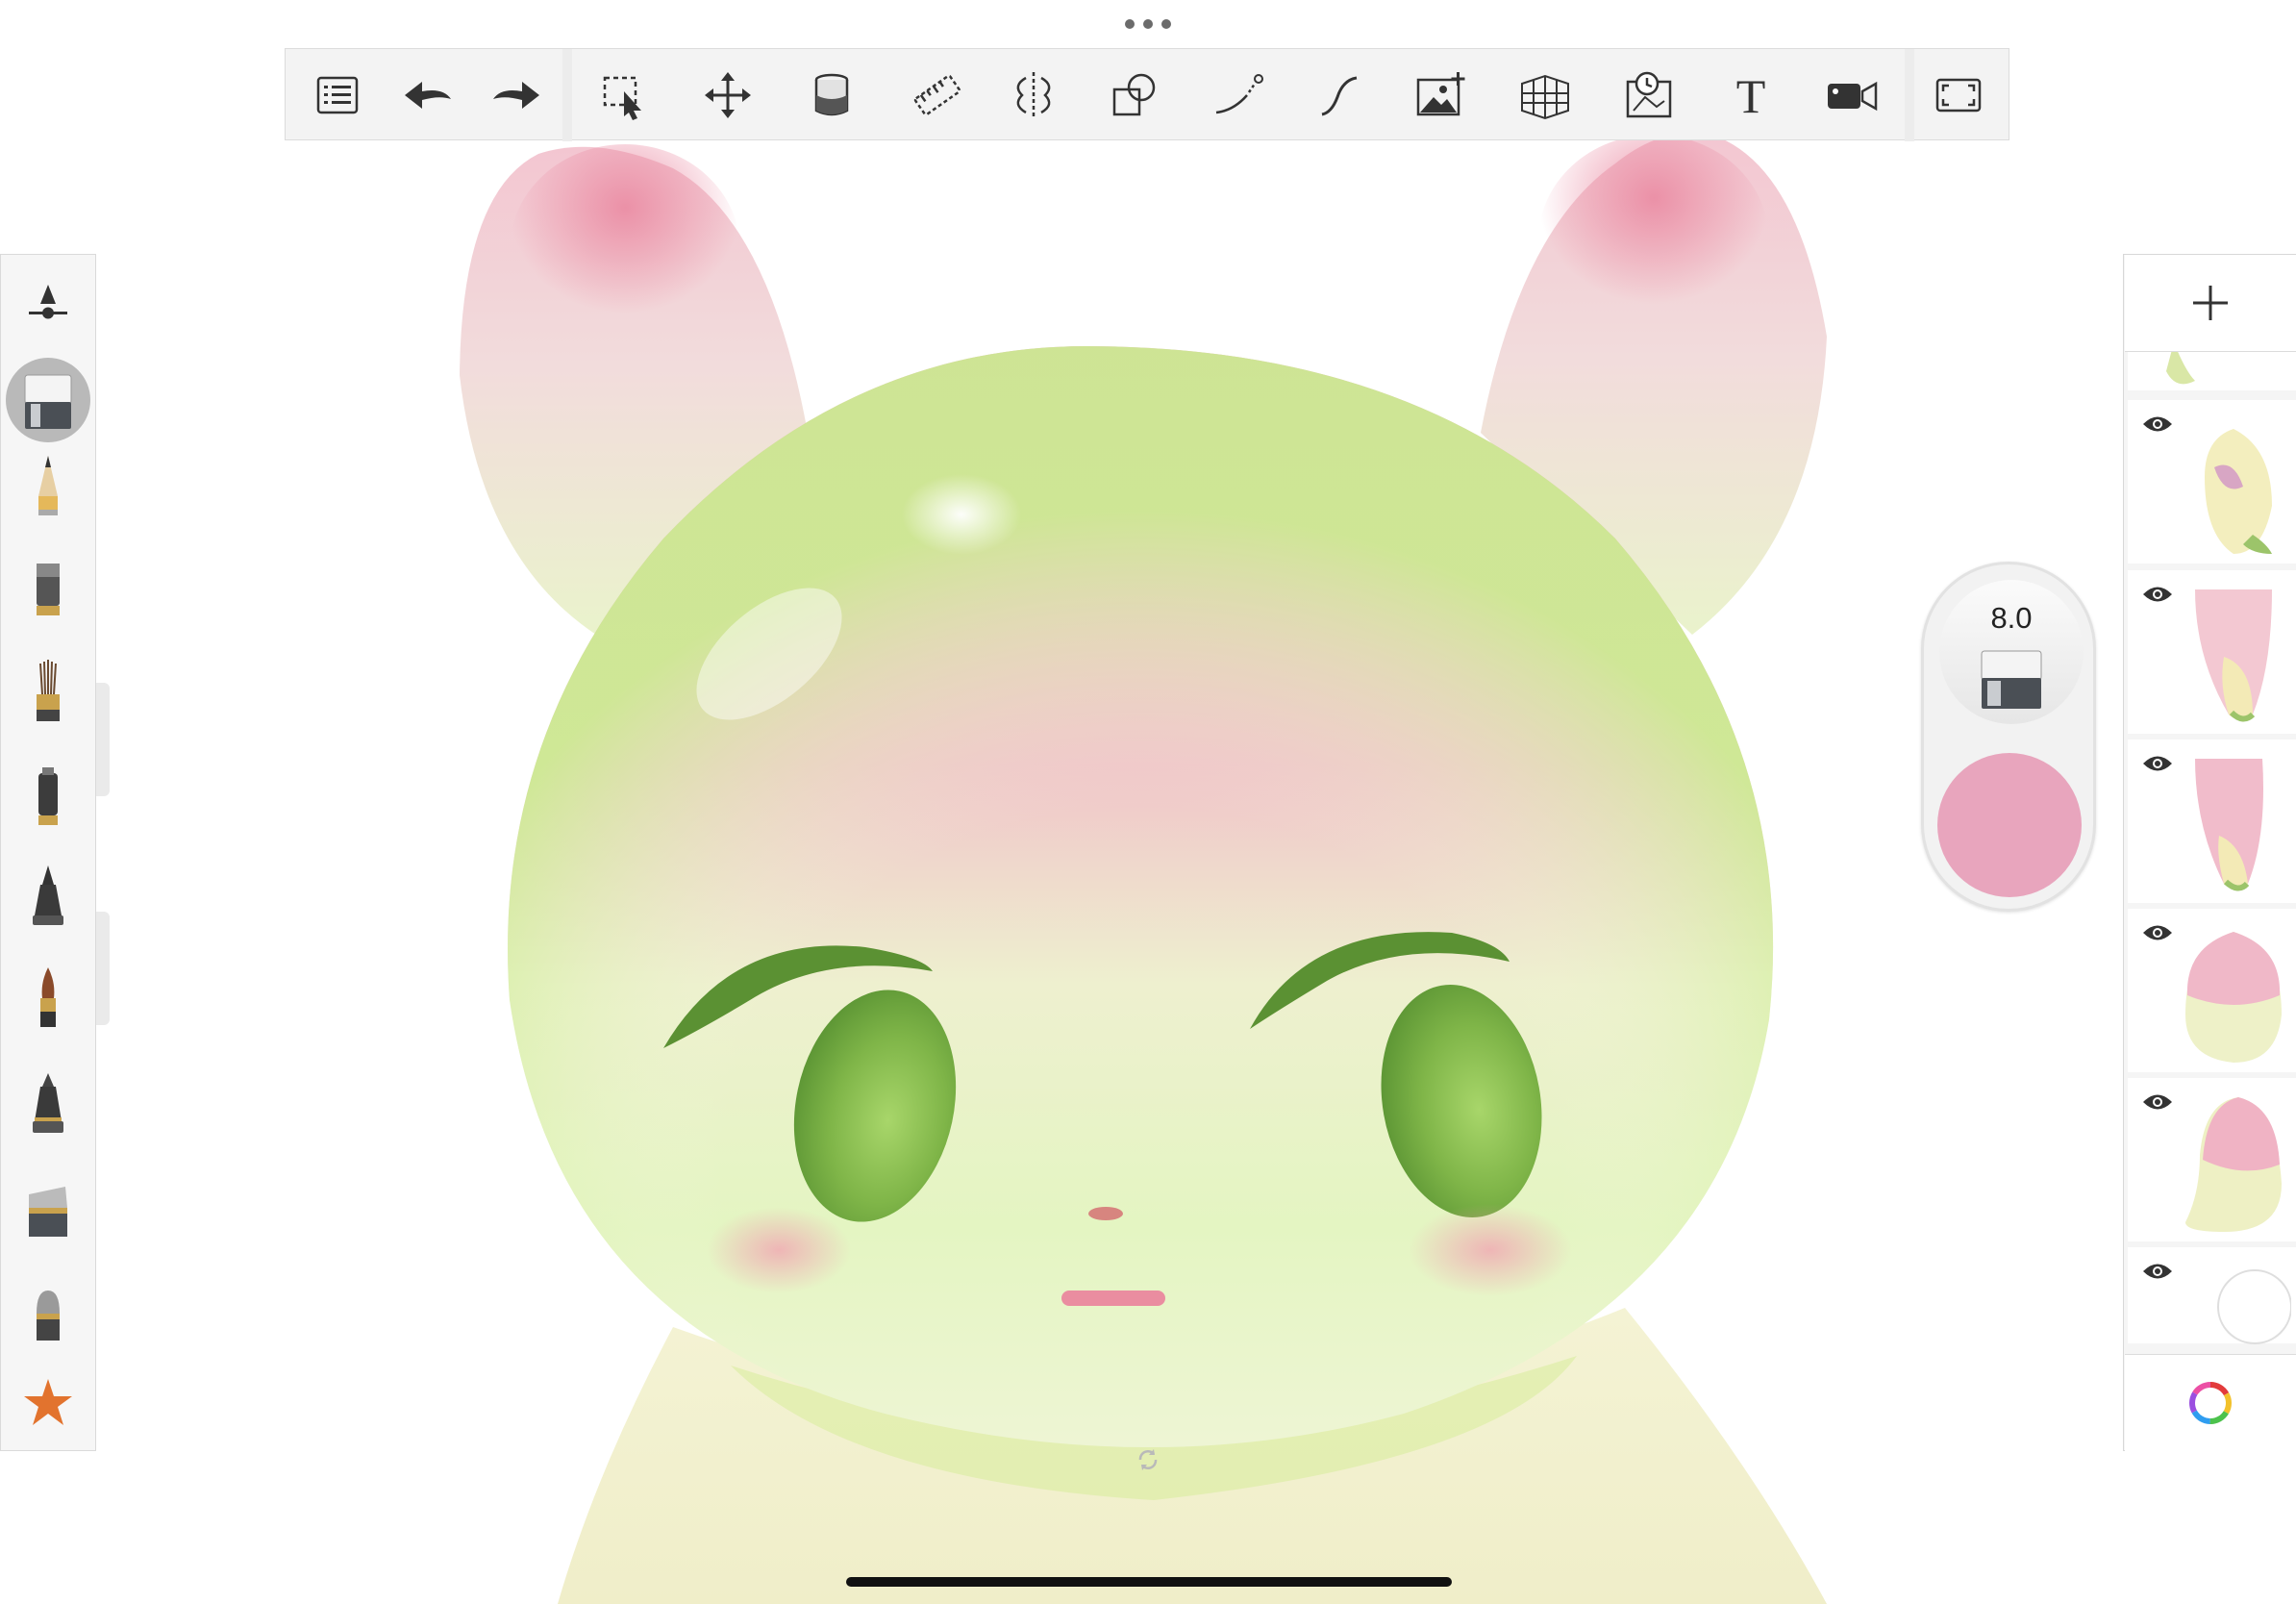 The height and width of the screenshot is (1604, 2296). I want to click on felt-pen-icon, so click(48, 1103).